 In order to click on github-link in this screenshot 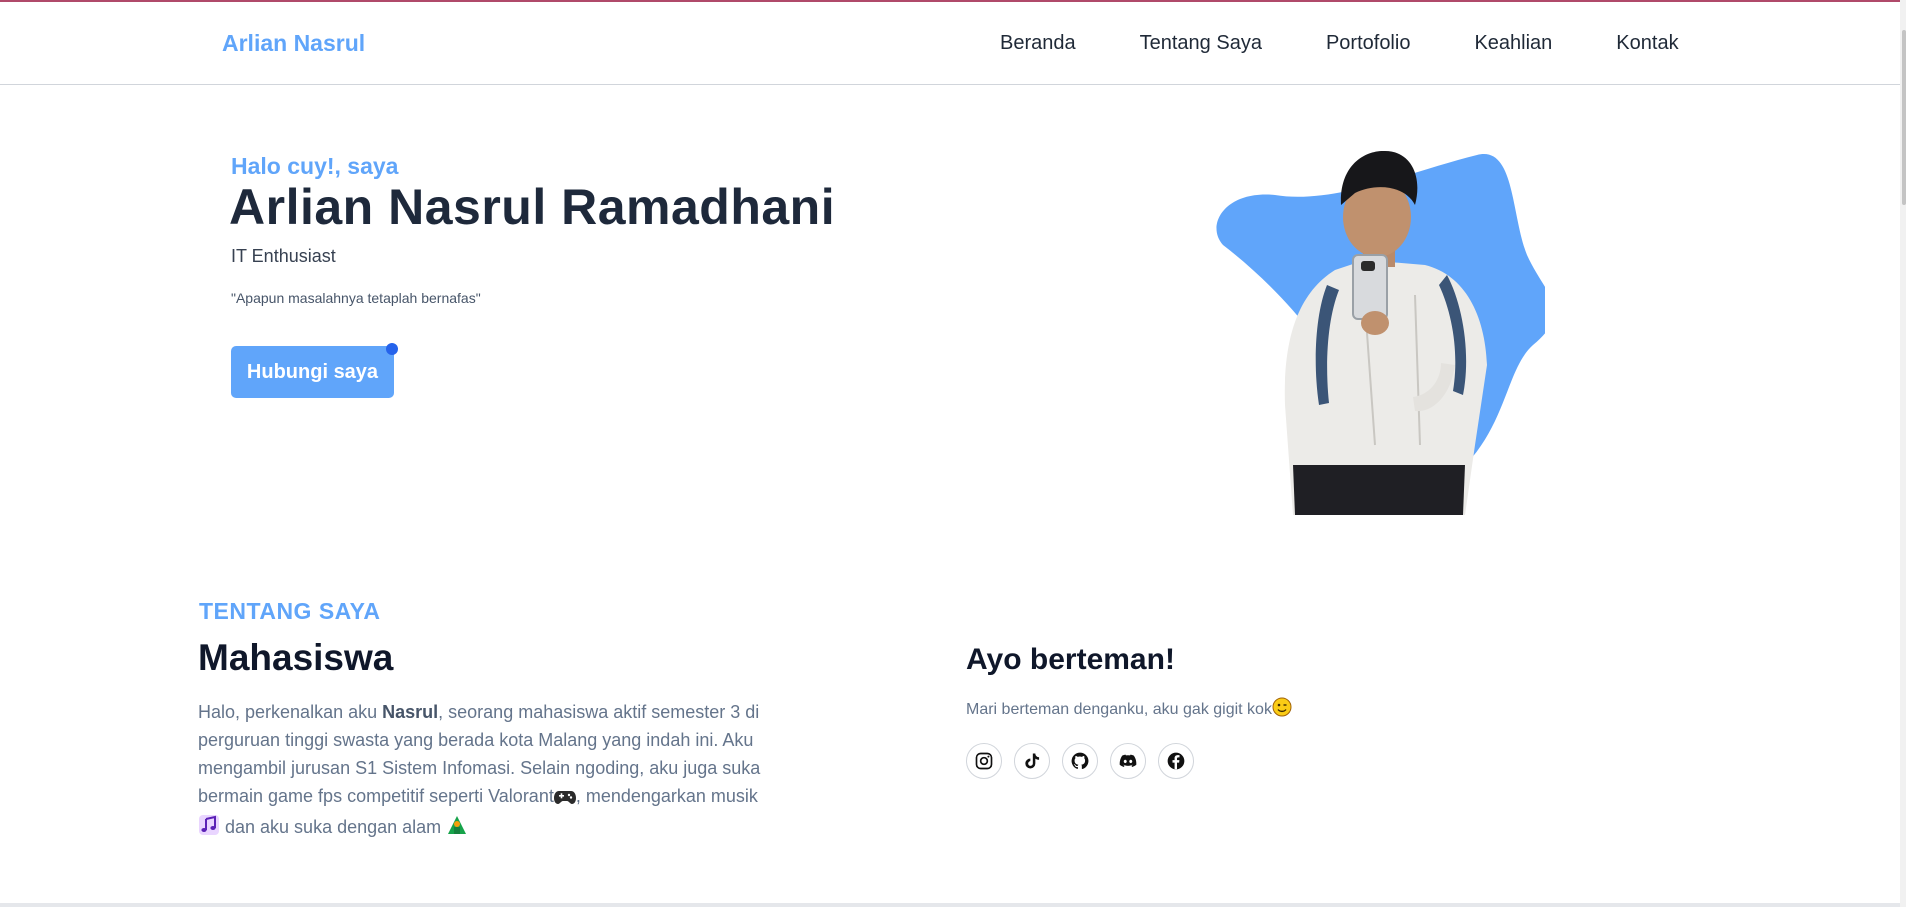, I will do `click(1080, 761)`.